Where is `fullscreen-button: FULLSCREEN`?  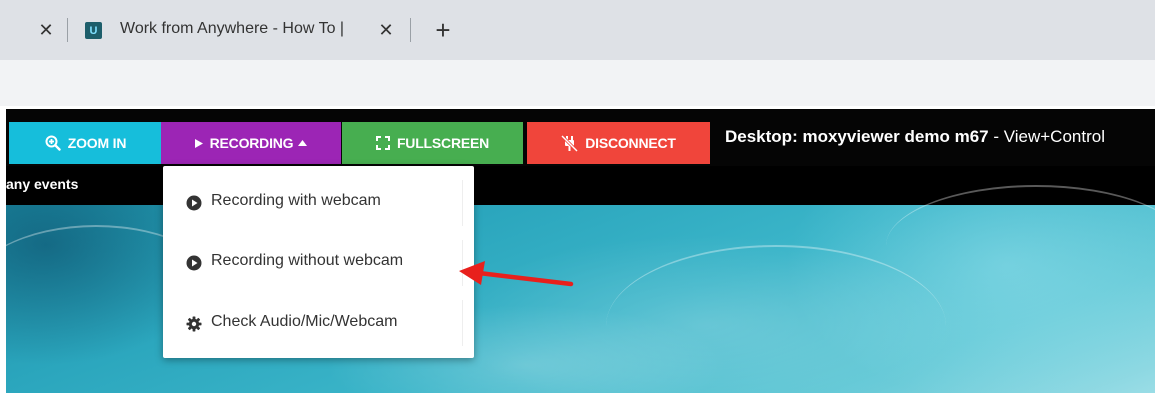 fullscreen-button: FULLSCREEN is located at coordinates (432, 143).